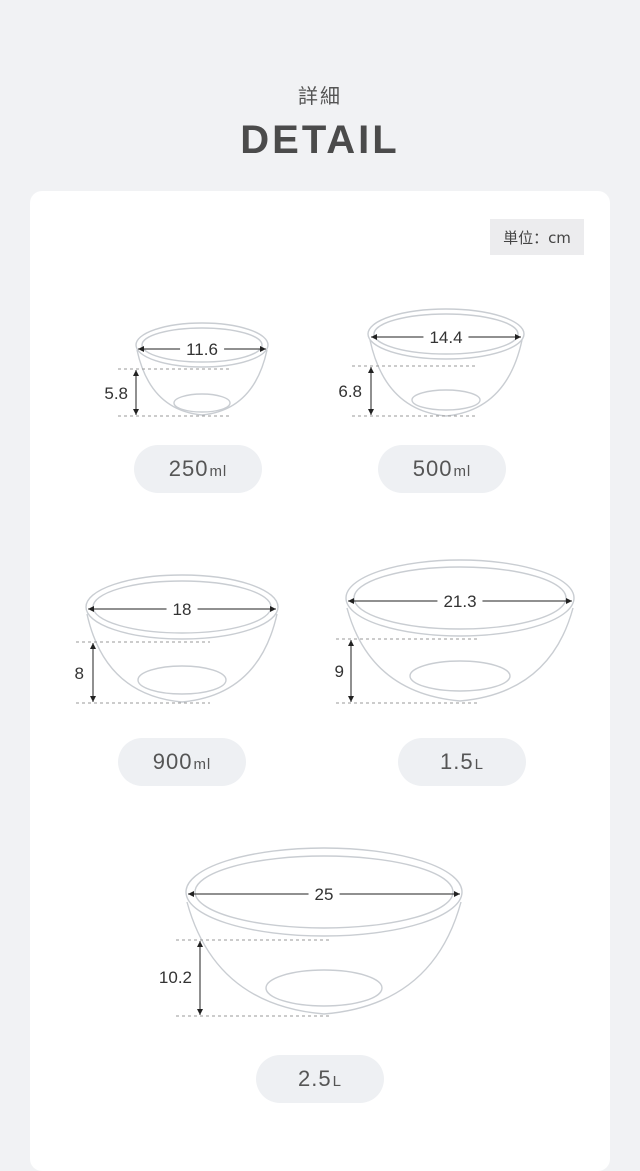 The height and width of the screenshot is (1171, 640). Describe the element at coordinates (315, 1078) in the screenshot. I see `capacity-value: 2.5` at that location.